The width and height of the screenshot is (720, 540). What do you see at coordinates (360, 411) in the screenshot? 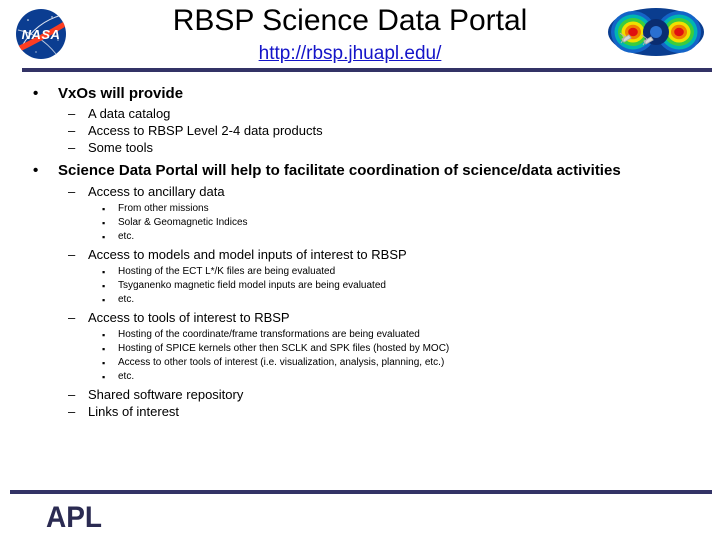
I see `list-item: – Links of interest` at bounding box center [360, 411].